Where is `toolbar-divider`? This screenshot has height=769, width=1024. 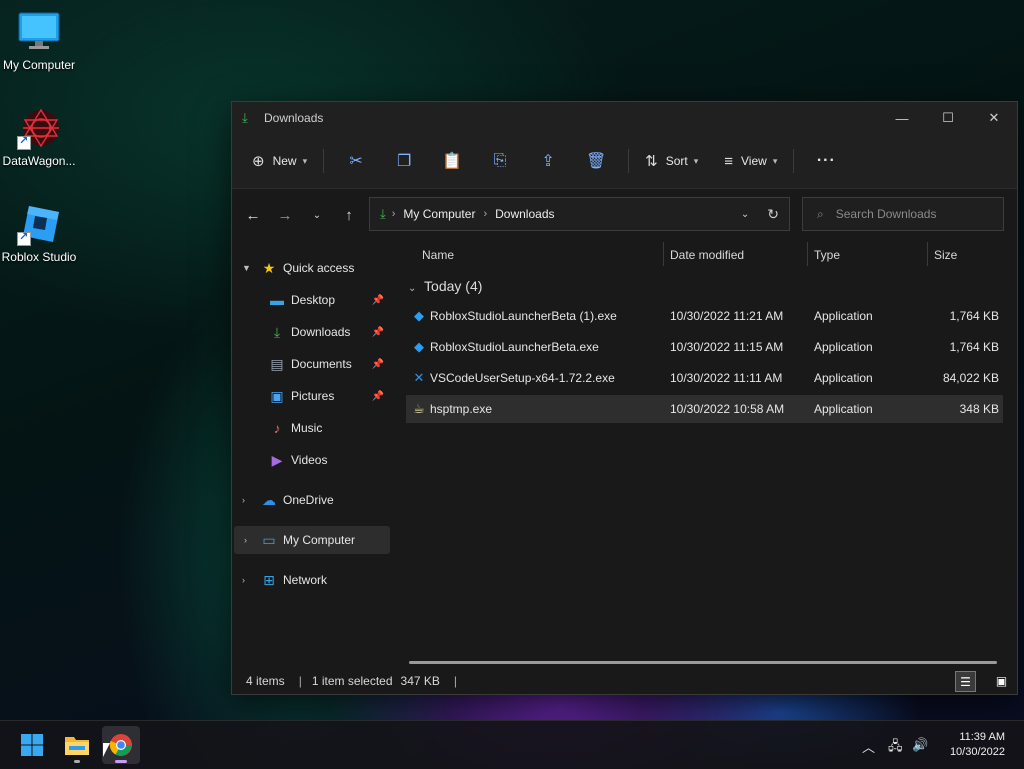 toolbar-divider is located at coordinates (794, 161).